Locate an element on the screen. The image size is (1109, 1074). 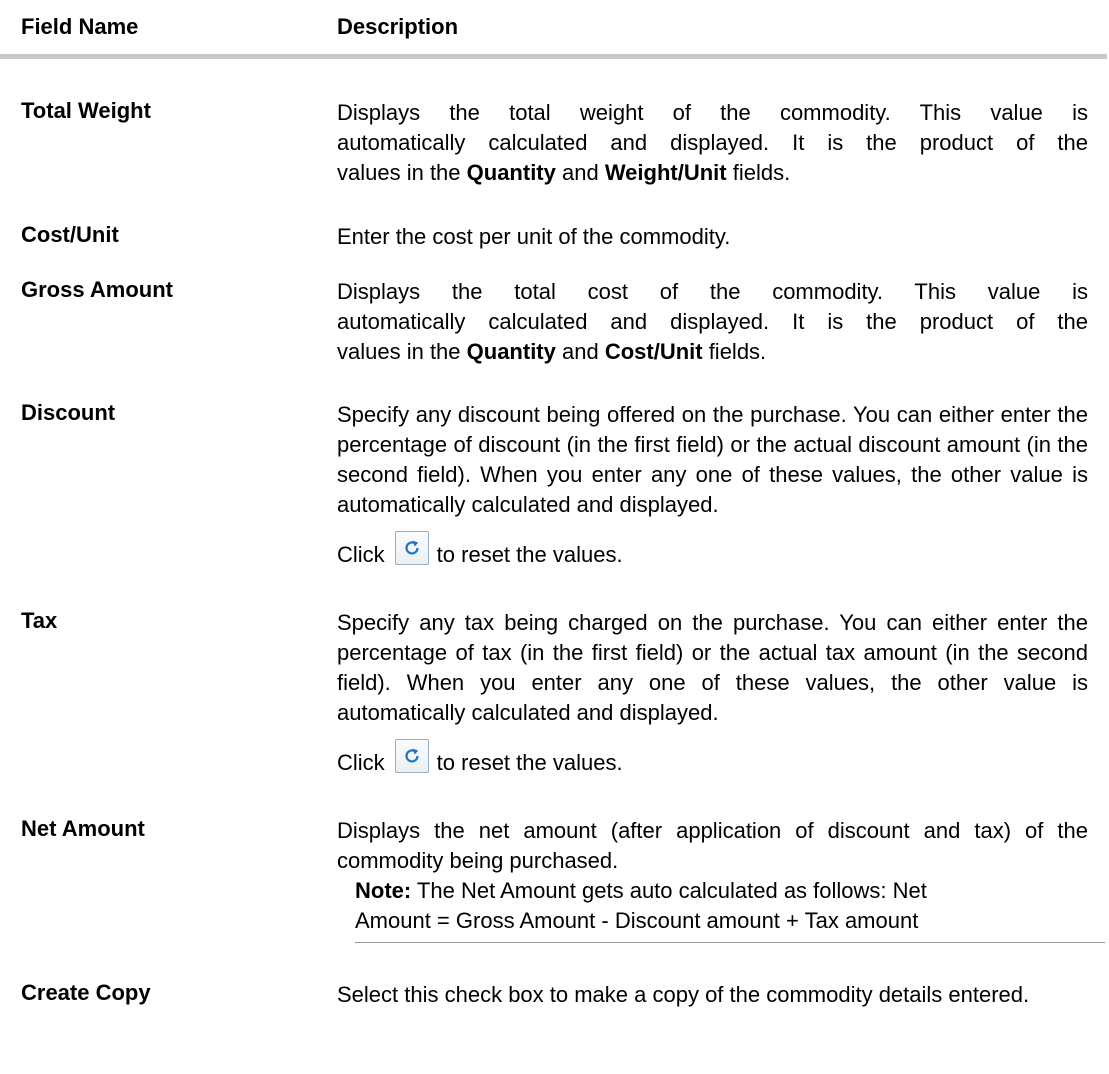
header-description: Description is located at coordinates (398, 26).